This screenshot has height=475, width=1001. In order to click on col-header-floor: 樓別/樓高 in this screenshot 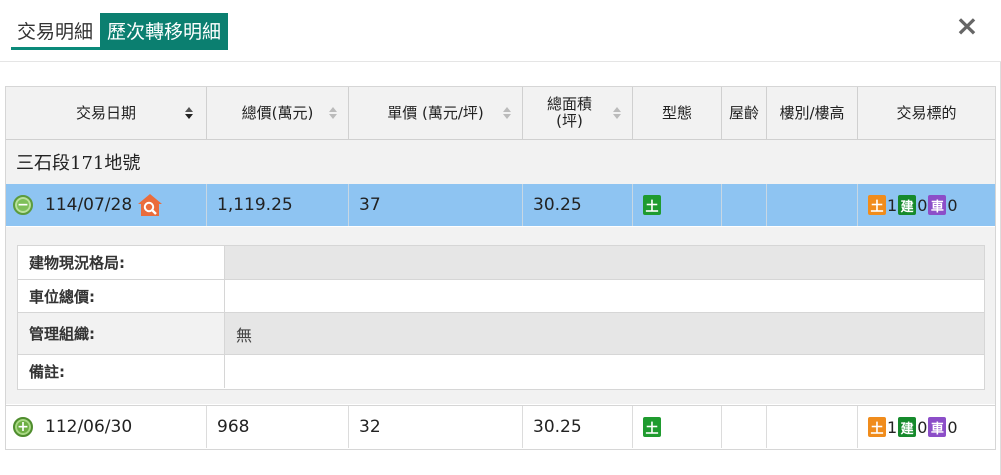, I will do `click(812, 113)`.